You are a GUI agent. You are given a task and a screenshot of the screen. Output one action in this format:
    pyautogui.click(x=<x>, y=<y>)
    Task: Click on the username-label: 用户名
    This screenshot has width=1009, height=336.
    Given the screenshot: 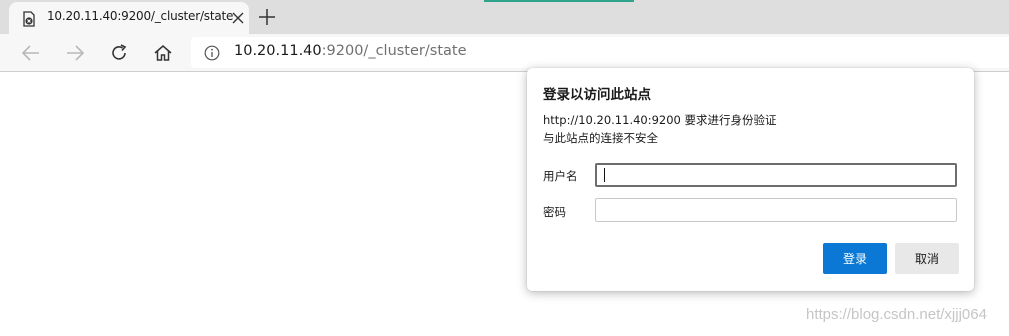 What is the action you would take?
    pyautogui.click(x=560, y=176)
    